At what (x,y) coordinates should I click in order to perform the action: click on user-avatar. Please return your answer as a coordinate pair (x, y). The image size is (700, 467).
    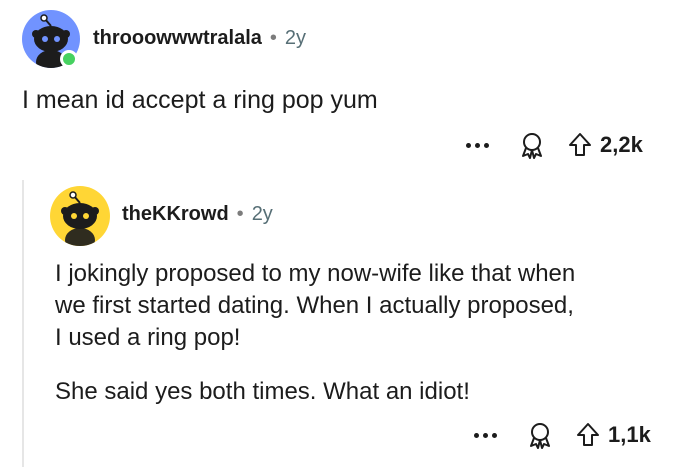
    Looking at the image, I should click on (80, 216).